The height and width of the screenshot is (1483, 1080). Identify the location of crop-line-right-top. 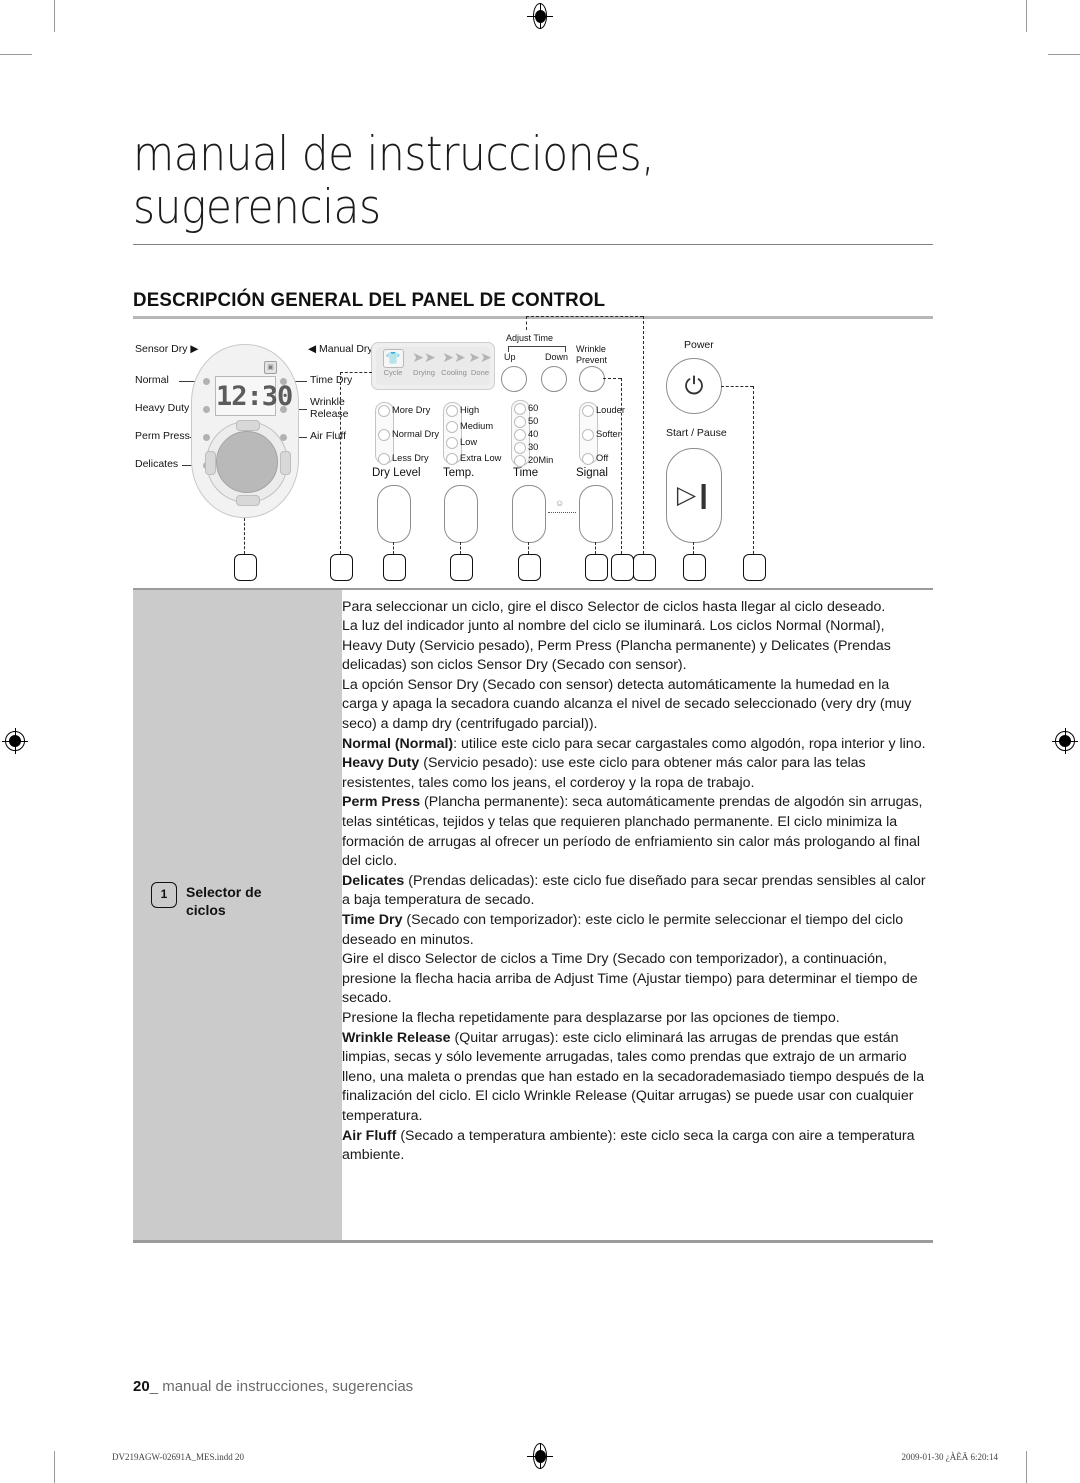
(1064, 54).